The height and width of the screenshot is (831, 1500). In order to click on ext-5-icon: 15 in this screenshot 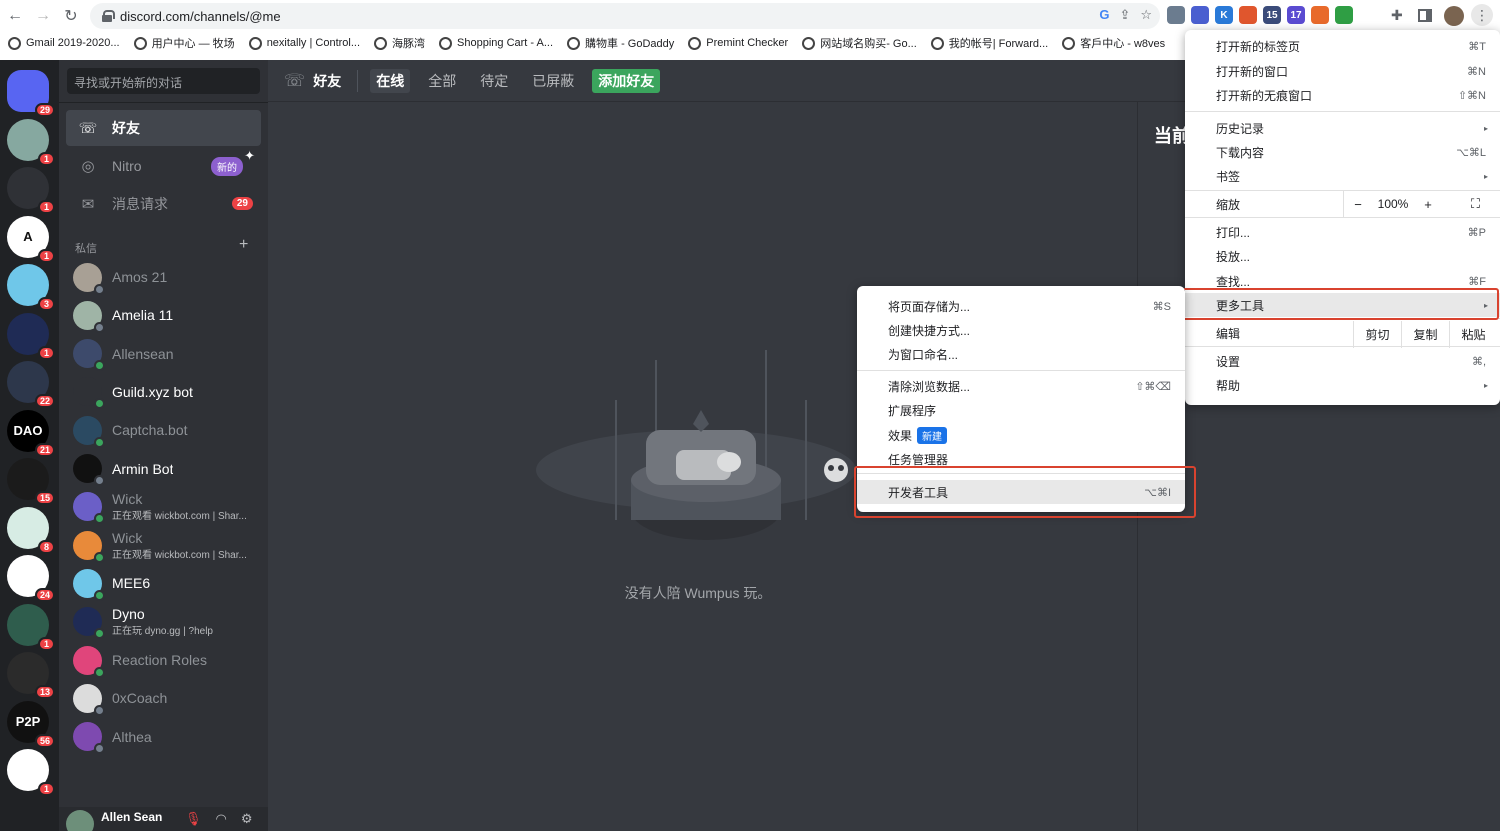, I will do `click(1272, 15)`.